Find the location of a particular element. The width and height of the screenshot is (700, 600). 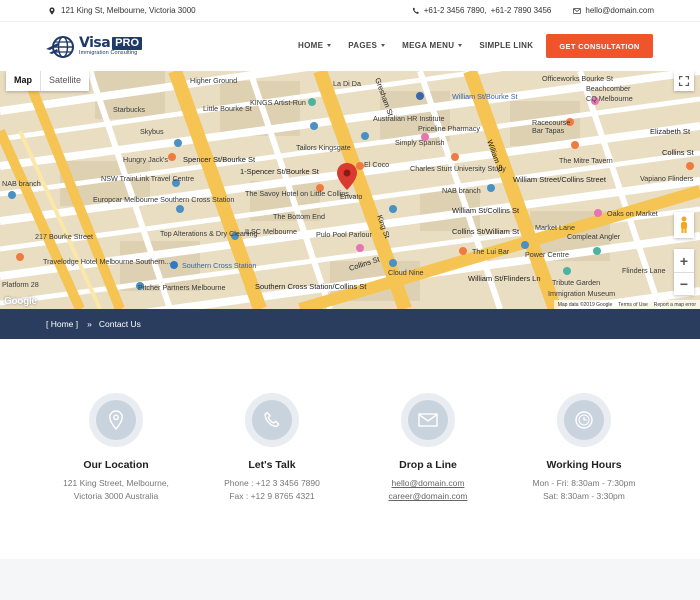

nav-pages: PAGES is located at coordinates (367, 45).